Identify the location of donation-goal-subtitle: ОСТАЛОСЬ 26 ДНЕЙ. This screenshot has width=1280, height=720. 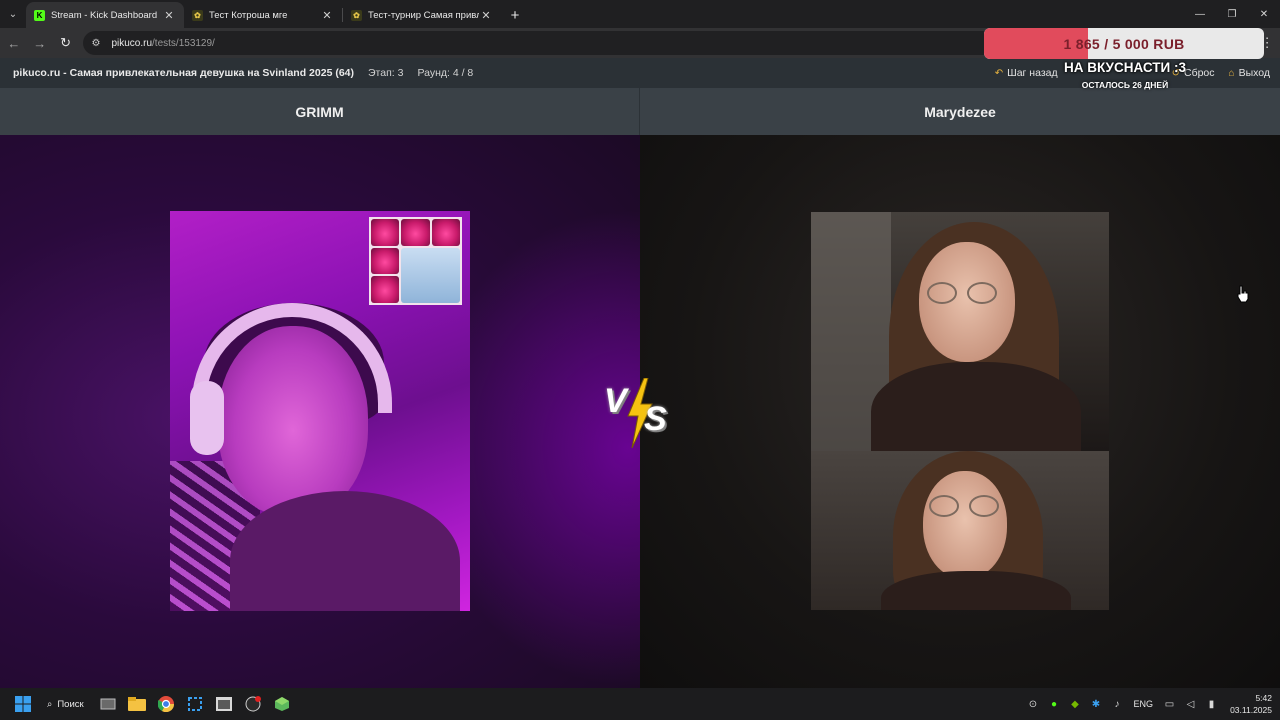
(1125, 85).